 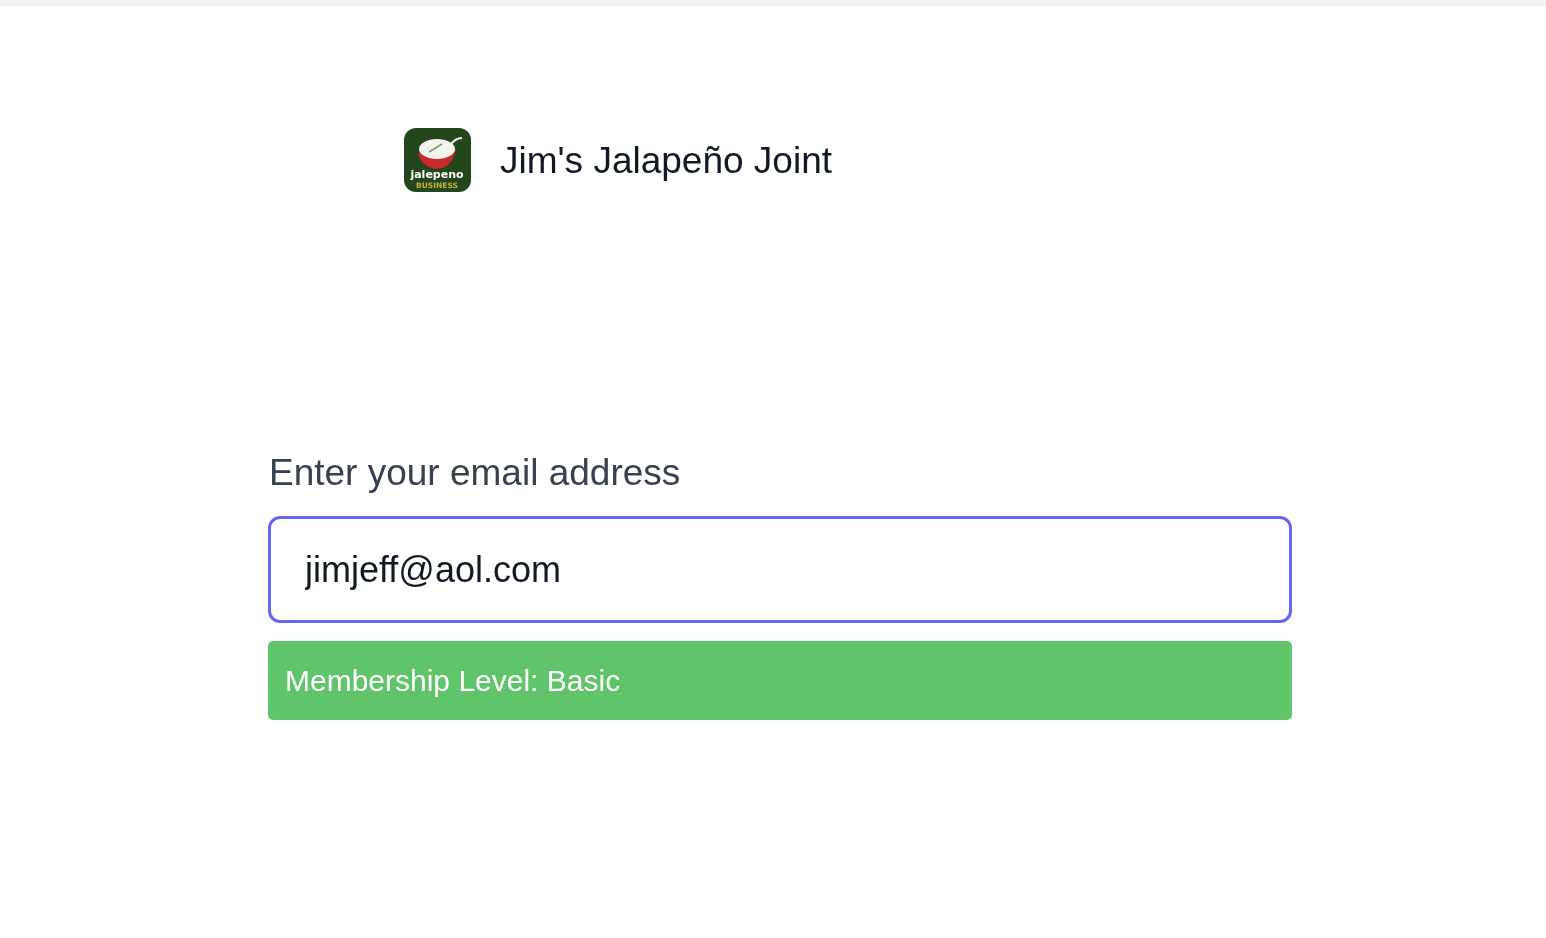 I want to click on email-label: Enter your email address, so click(x=475, y=472).